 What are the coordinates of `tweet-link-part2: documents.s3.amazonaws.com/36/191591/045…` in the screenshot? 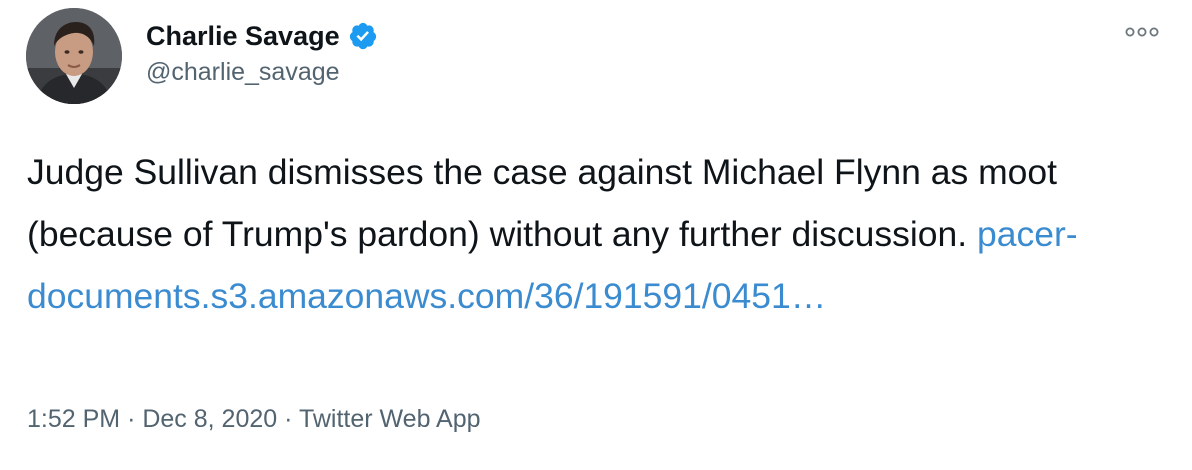 It's located at (427, 296).